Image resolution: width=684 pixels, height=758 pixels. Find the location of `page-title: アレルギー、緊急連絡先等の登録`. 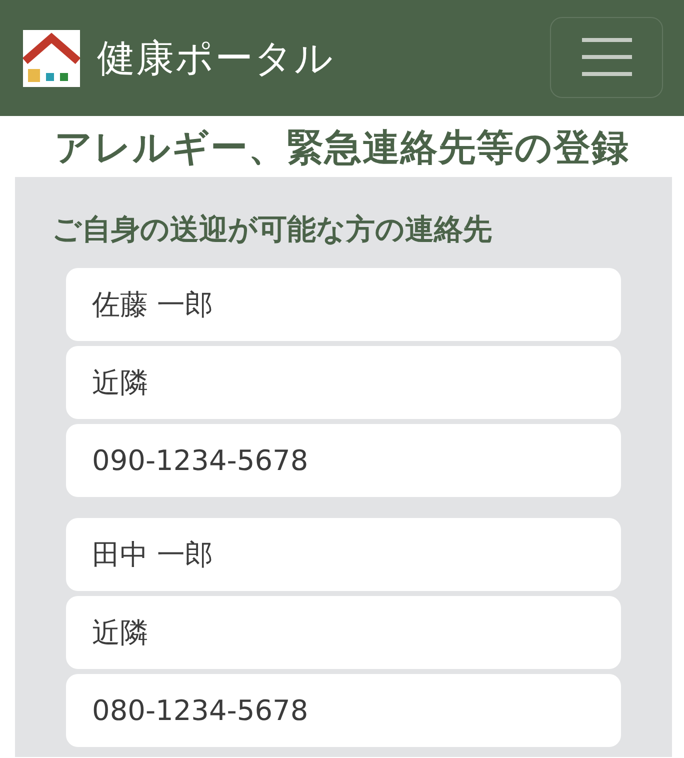

page-title: アレルギー、緊急連絡先等の登録 is located at coordinates (342, 148).